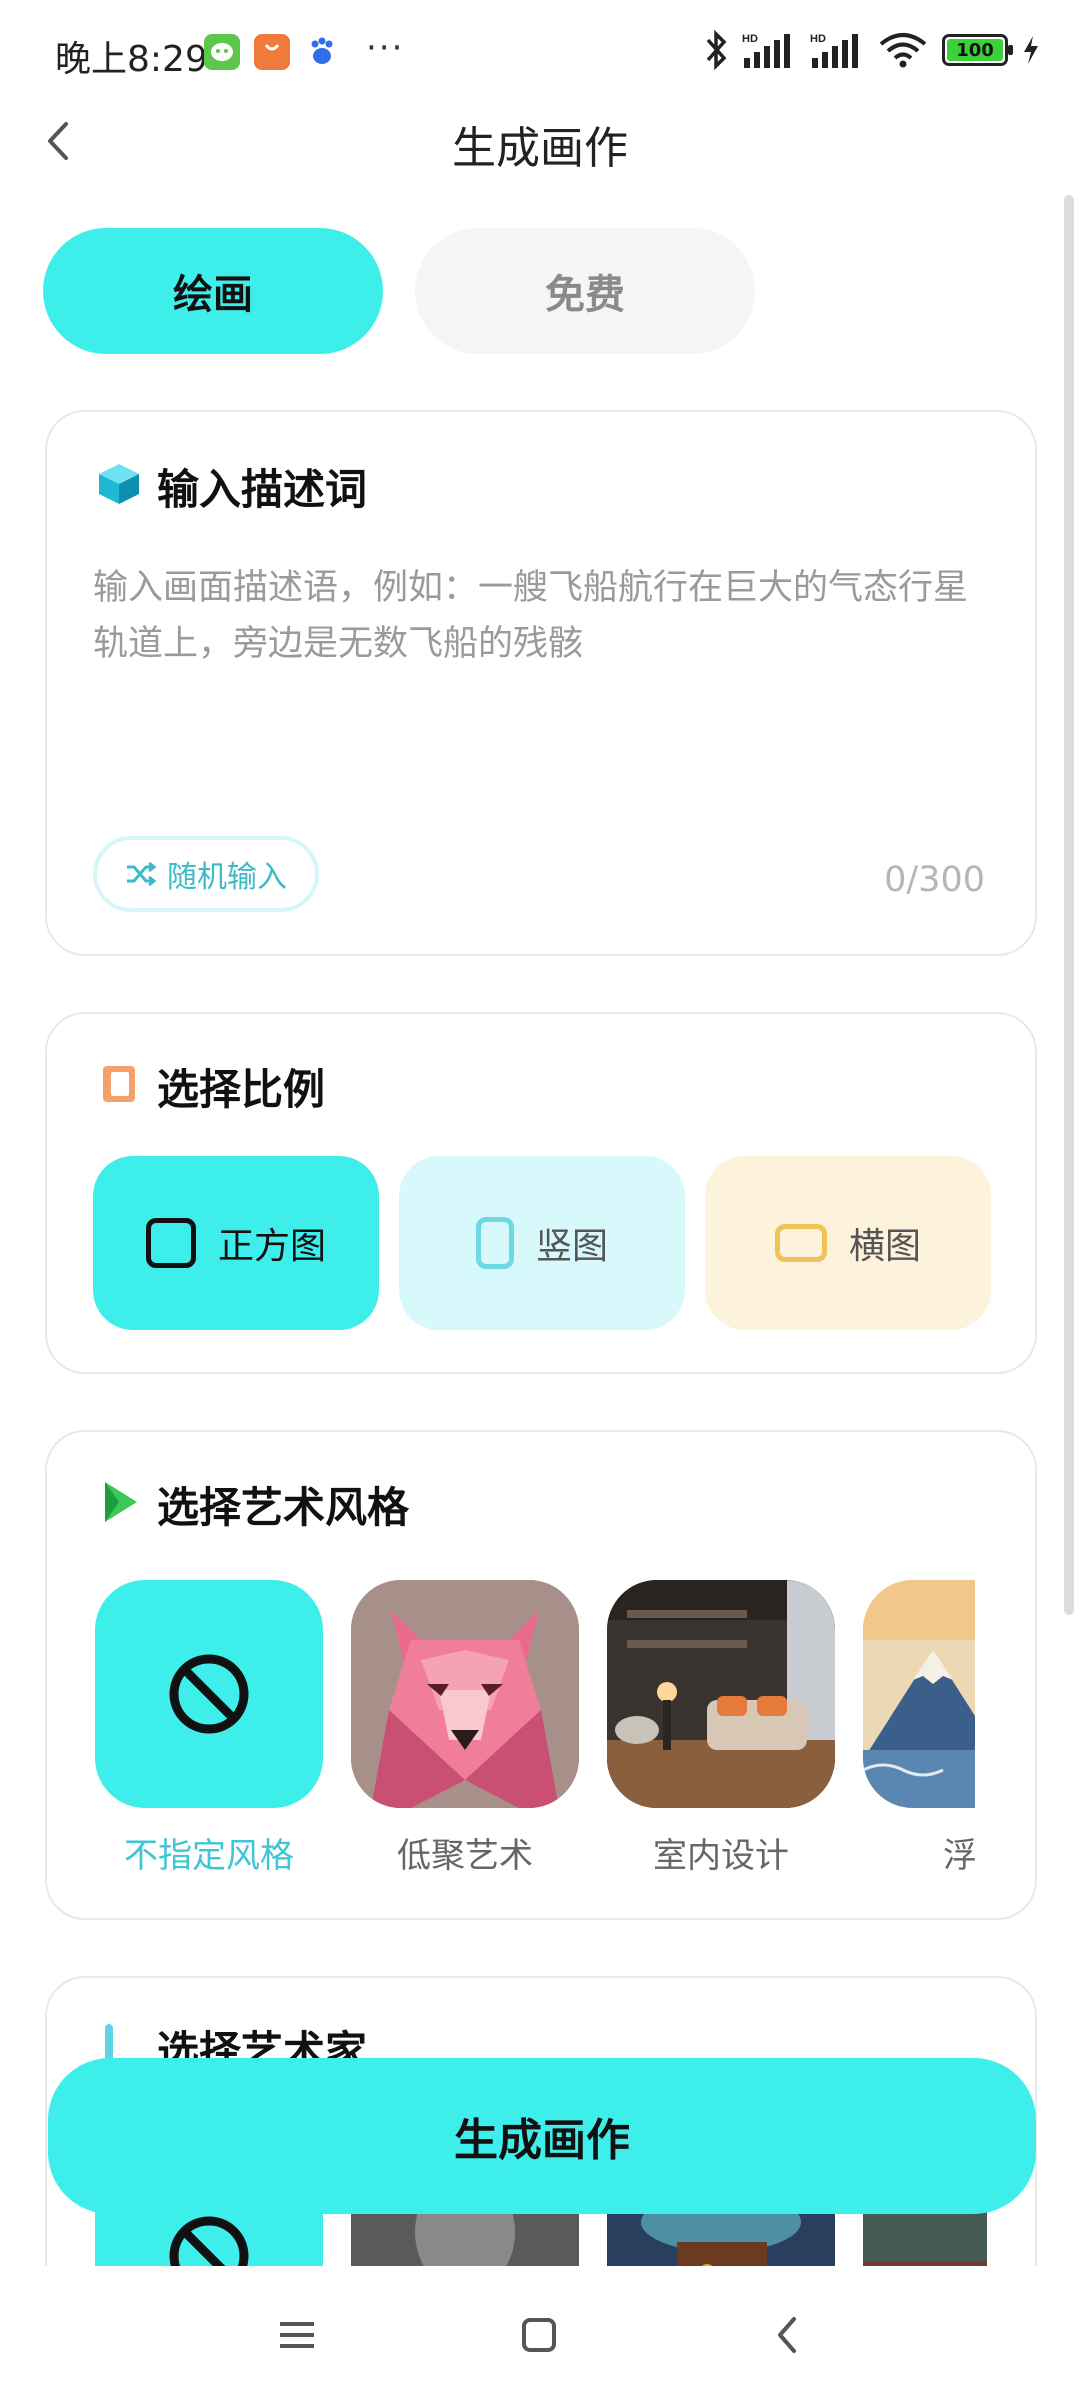  Describe the element at coordinates (283, 1507) in the screenshot. I see `style-card-title: 选择艺术风格` at that location.